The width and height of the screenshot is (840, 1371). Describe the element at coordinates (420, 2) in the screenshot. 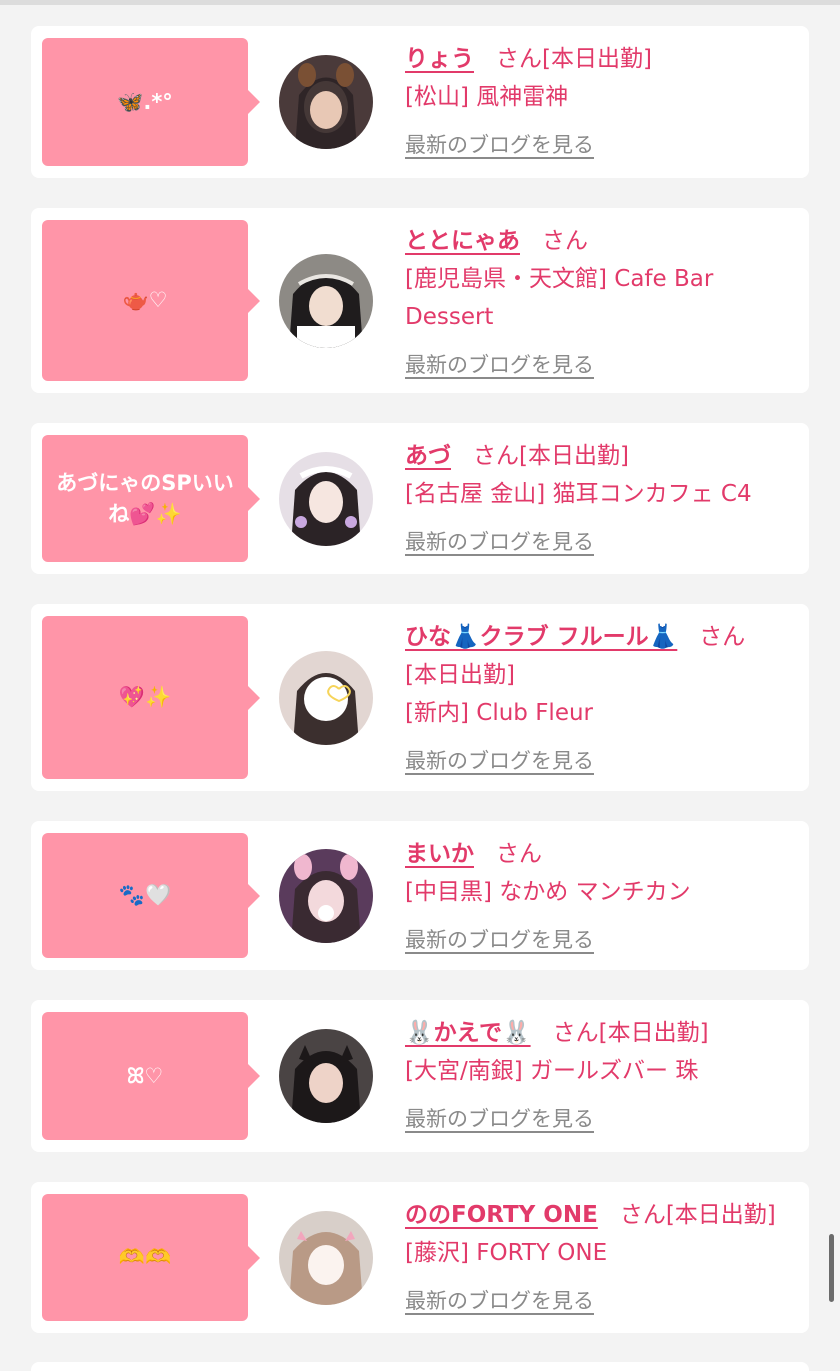

I see `top-bar` at that location.